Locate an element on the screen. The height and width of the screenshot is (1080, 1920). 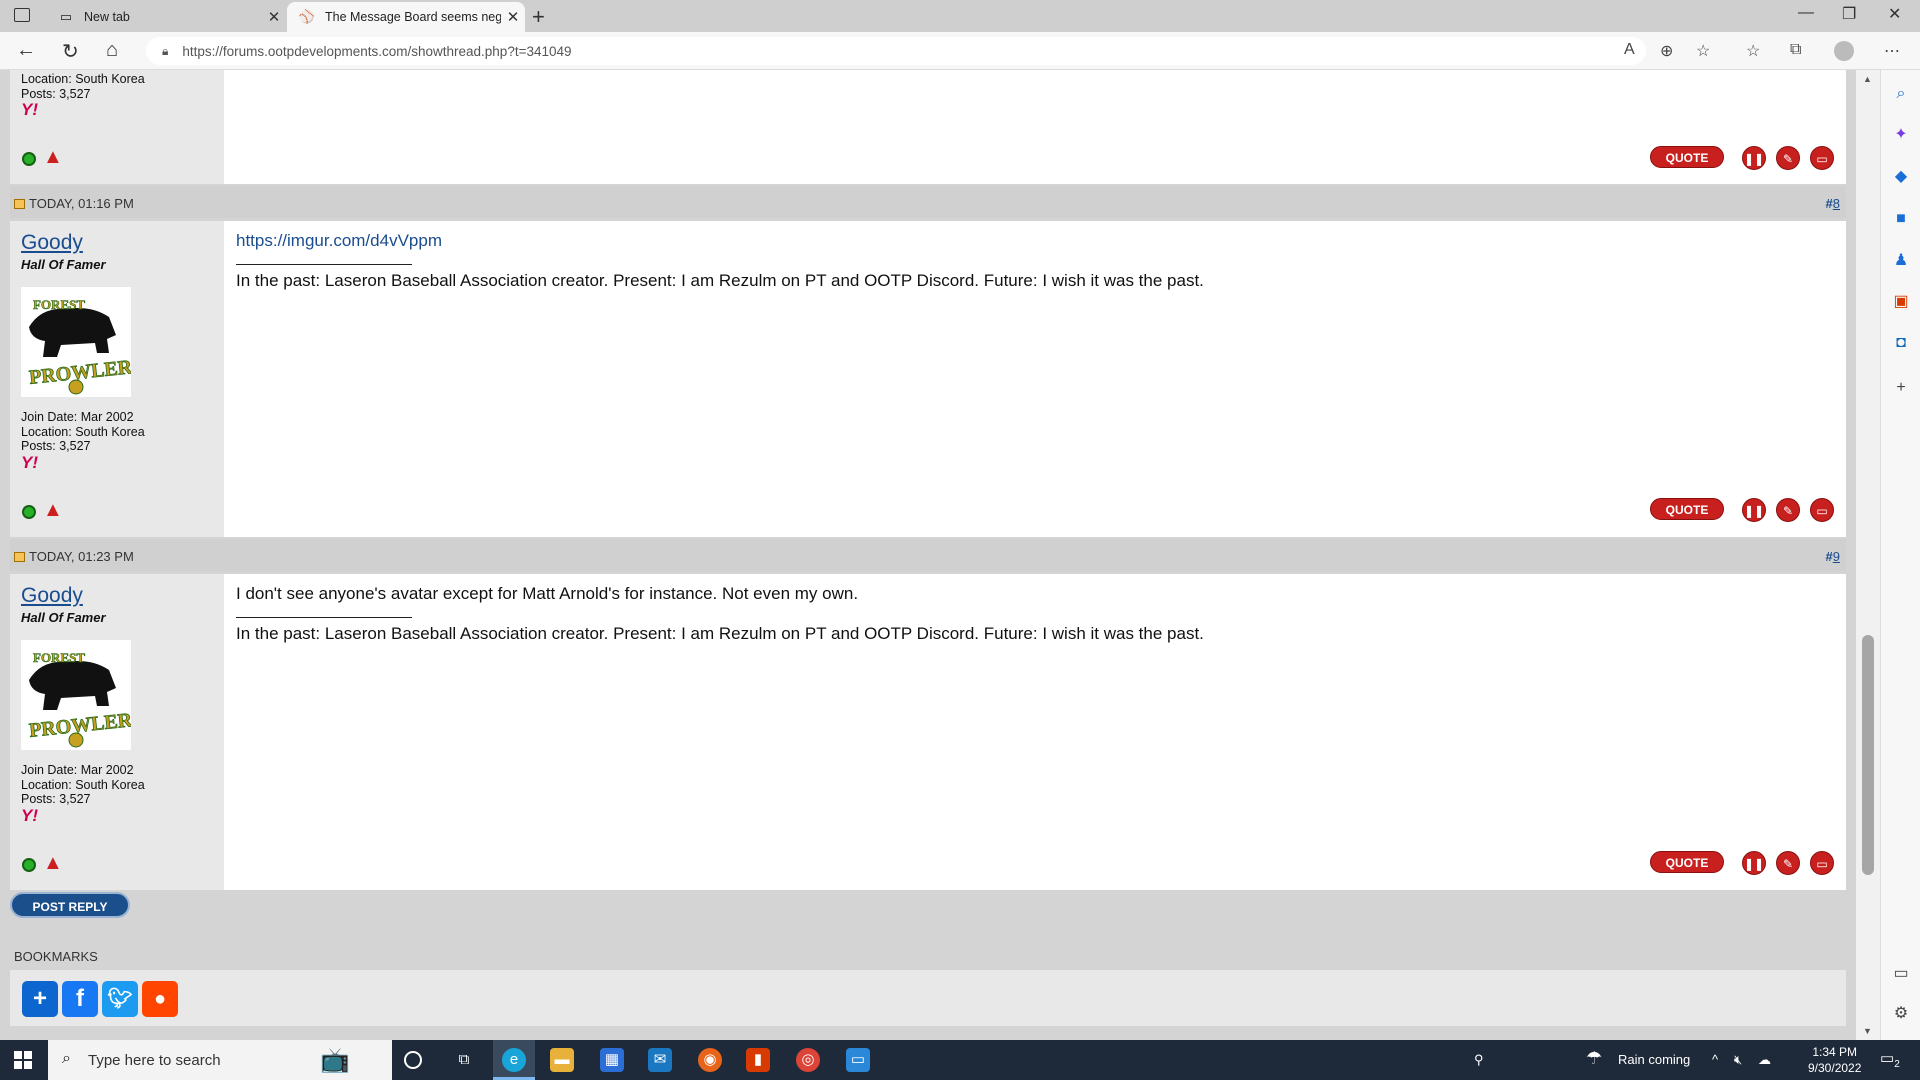
lock-icon: 🔒︎ is located at coordinates (165, 51).